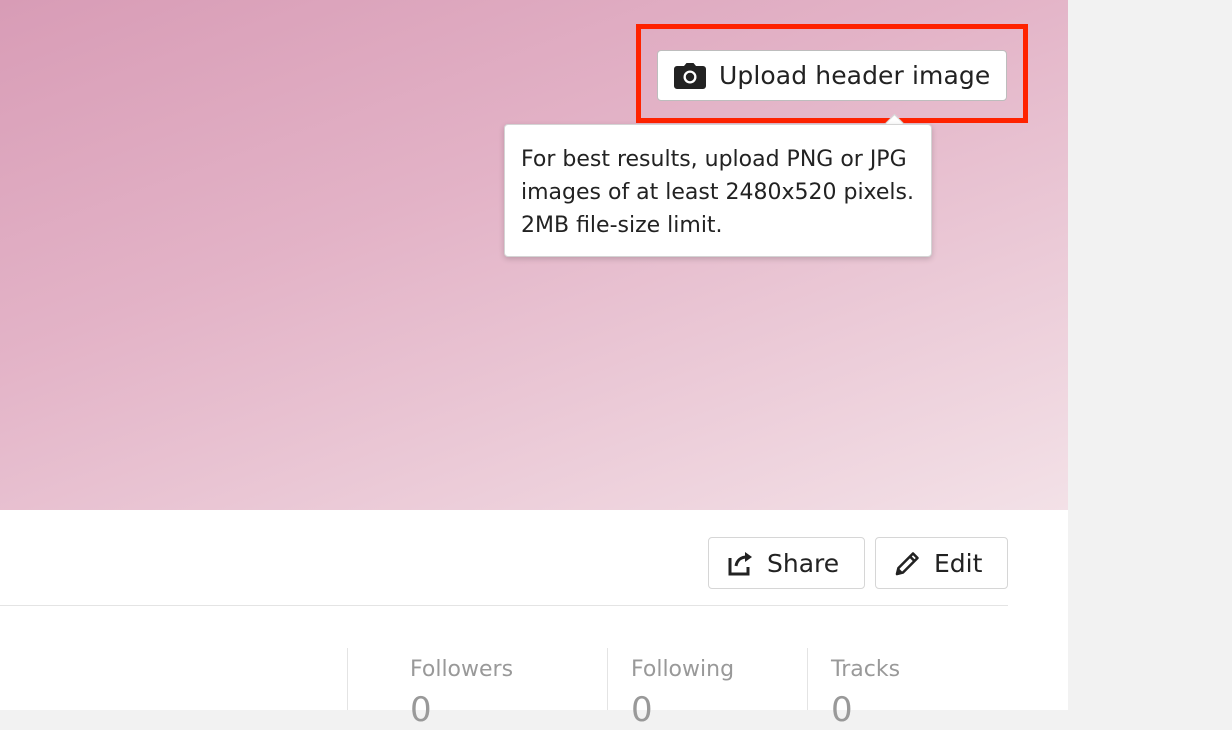  Describe the element at coordinates (855, 75) in the screenshot. I see `upload-header-image-label: Upload header image` at that location.